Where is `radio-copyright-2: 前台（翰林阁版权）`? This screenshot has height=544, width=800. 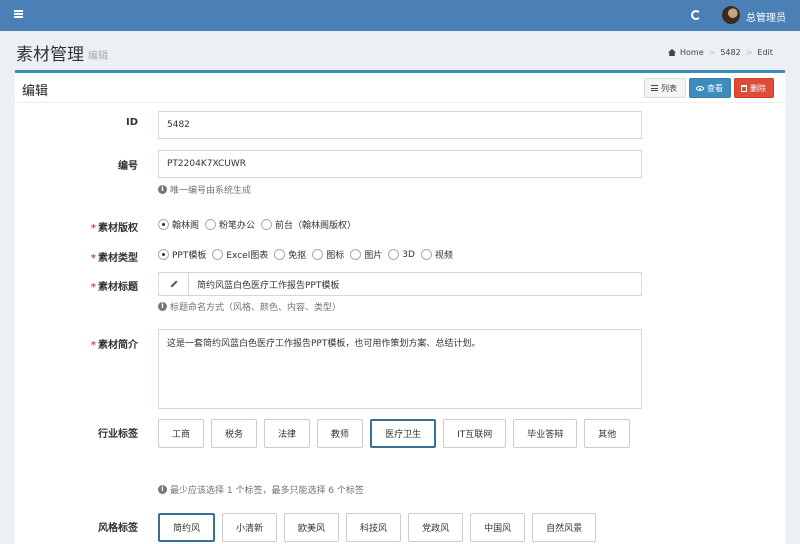
radio-copyright-2: 前台（翰林阁版权） is located at coordinates (308, 224).